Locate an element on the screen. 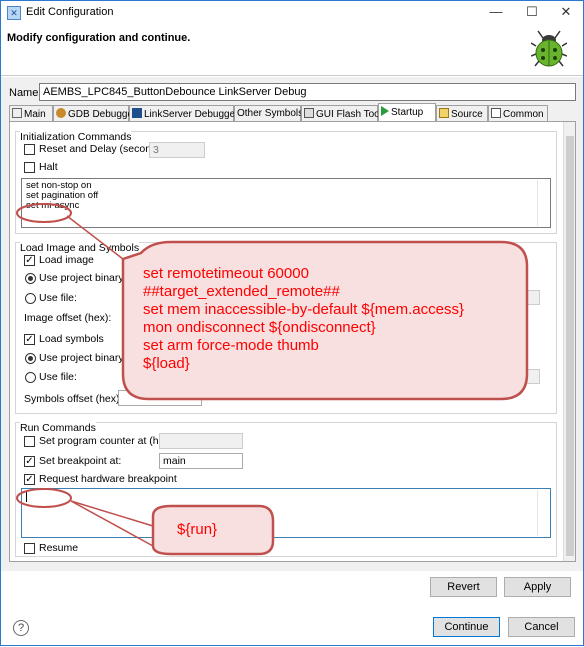 Image resolution: width=584 pixels, height=647 pixels. callout-small-text: ${run} is located at coordinates (197, 529).